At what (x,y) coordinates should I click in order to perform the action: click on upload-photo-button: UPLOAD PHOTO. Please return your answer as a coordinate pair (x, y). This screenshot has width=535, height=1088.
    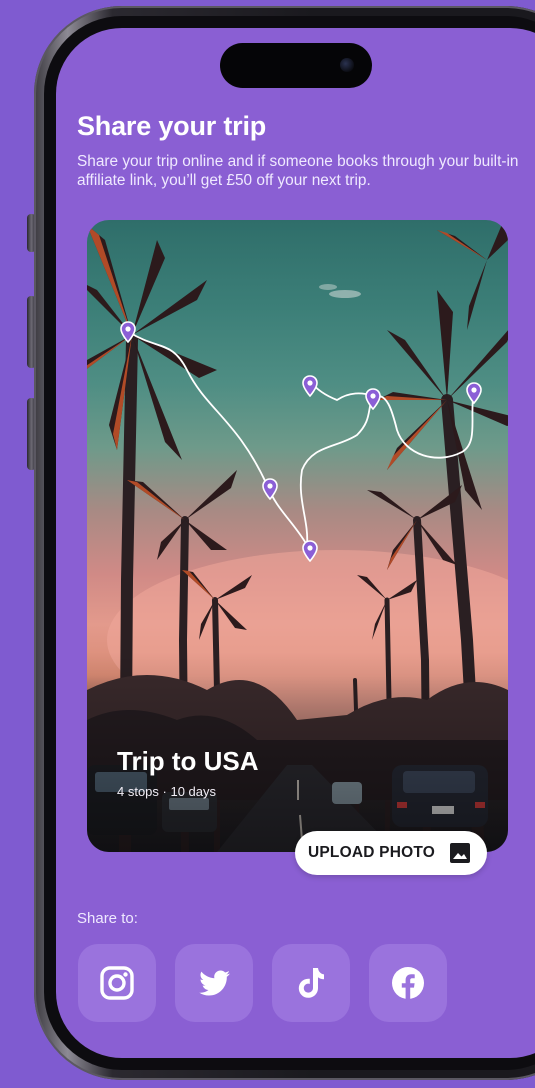
    Looking at the image, I should click on (391, 853).